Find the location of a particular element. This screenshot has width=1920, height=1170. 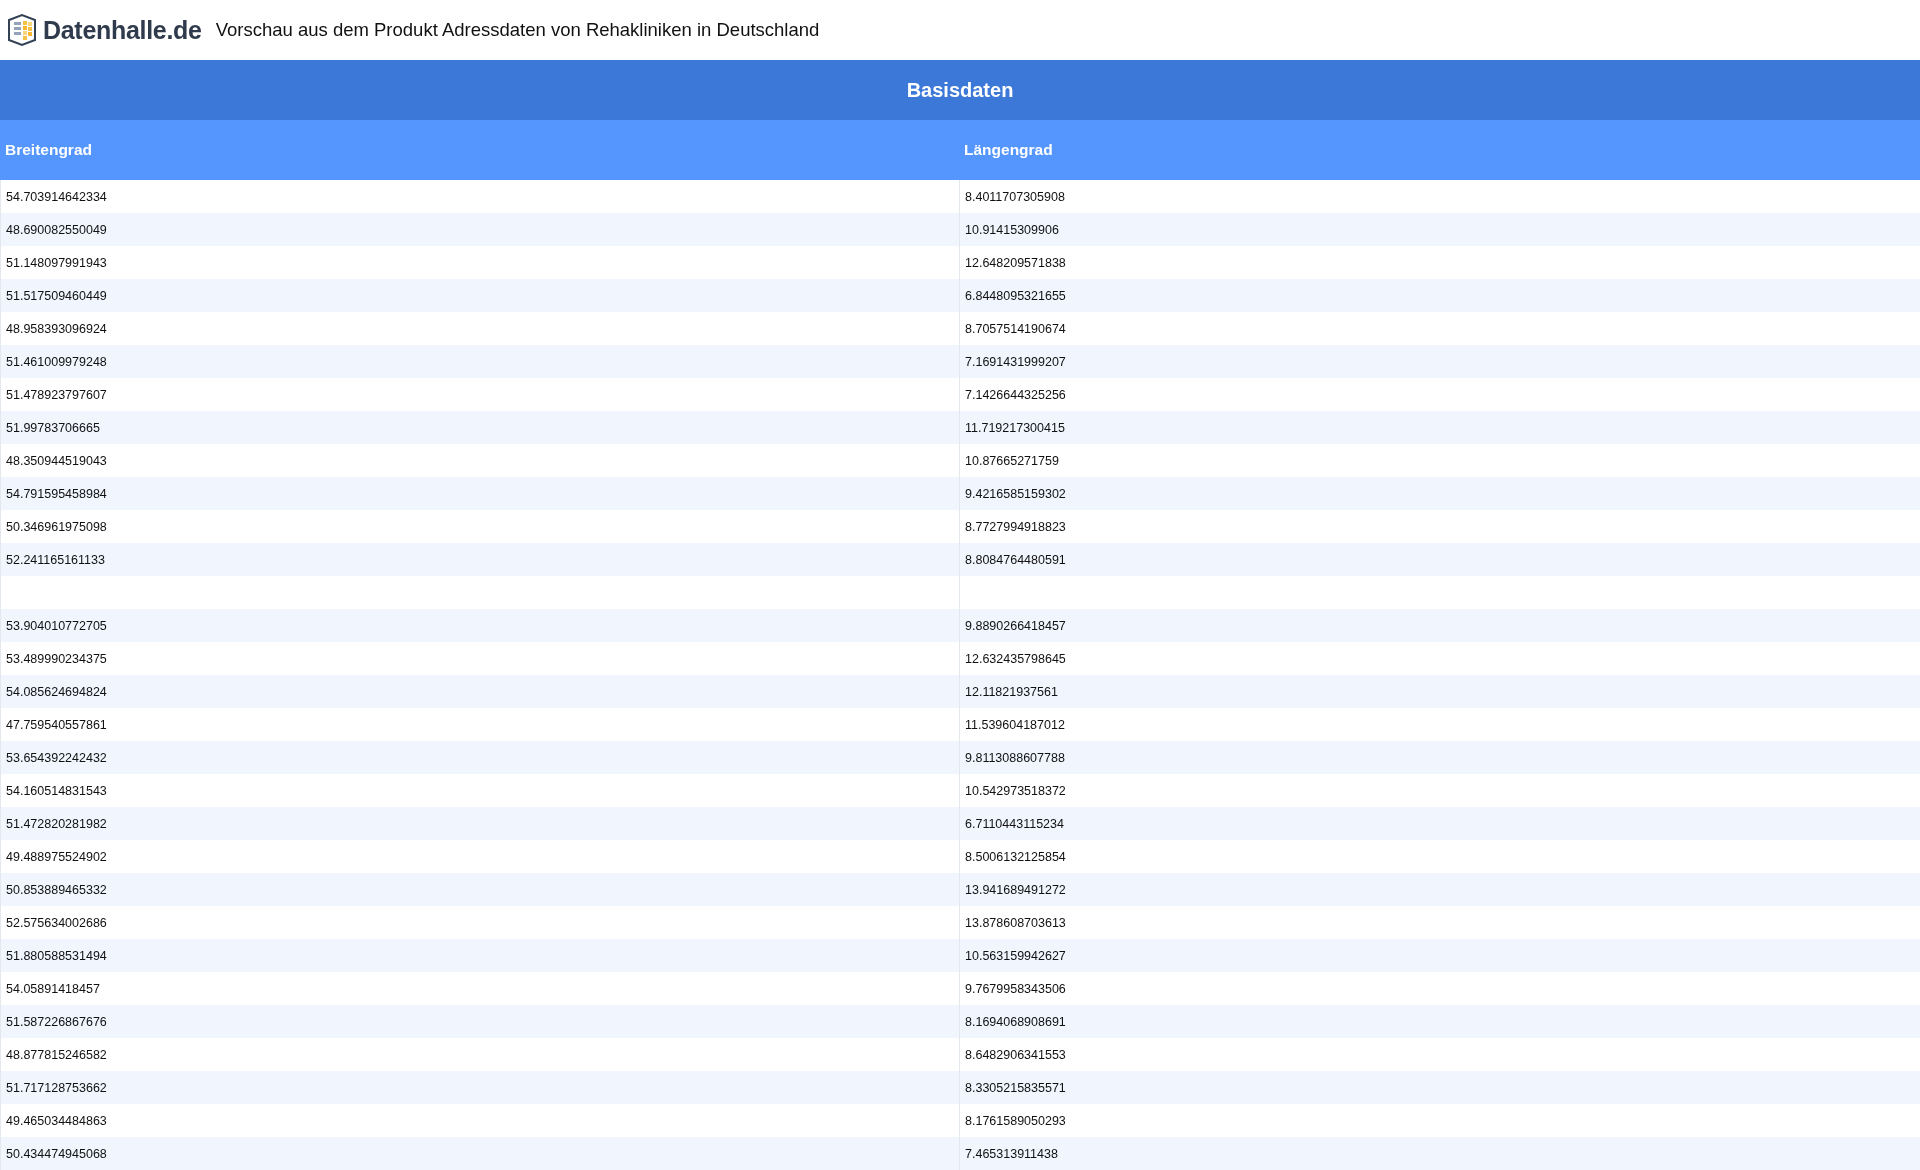

column-header: Längengrad is located at coordinates (1008, 150).